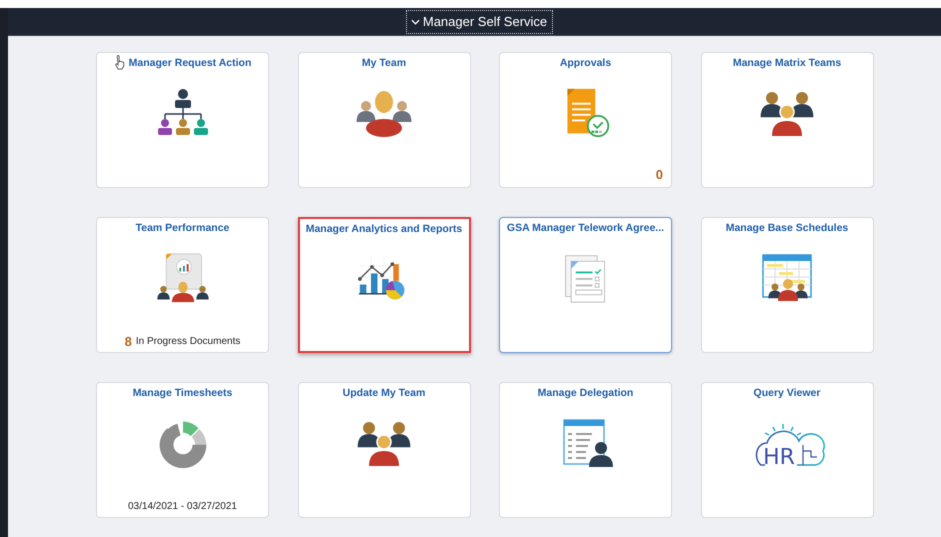 This screenshot has height=537, width=941. What do you see at coordinates (182, 450) in the screenshot?
I see `tile: Manage Timesheets 03/14/2021 - 03/27/2021` at bounding box center [182, 450].